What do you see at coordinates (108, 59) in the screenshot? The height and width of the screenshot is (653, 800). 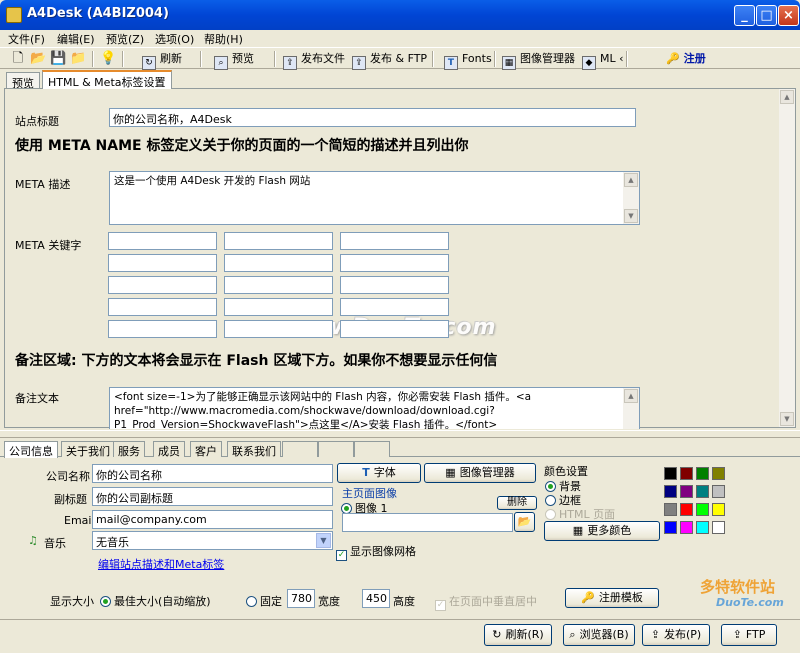 I see `tip-bulb-icon: 💡` at bounding box center [108, 59].